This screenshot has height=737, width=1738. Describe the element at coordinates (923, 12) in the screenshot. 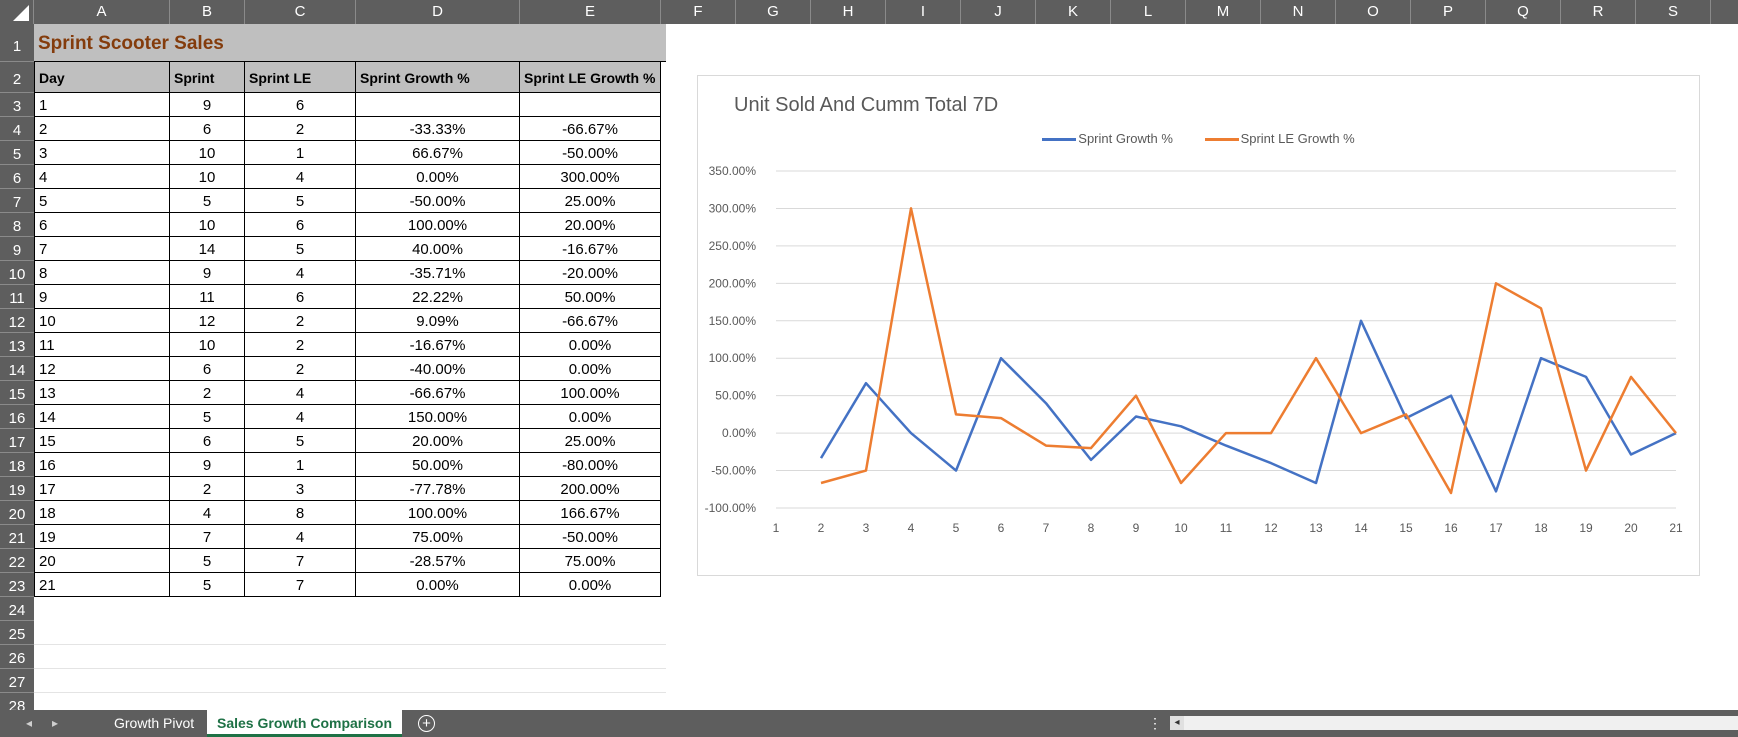

I see `column-header-i: I` at that location.